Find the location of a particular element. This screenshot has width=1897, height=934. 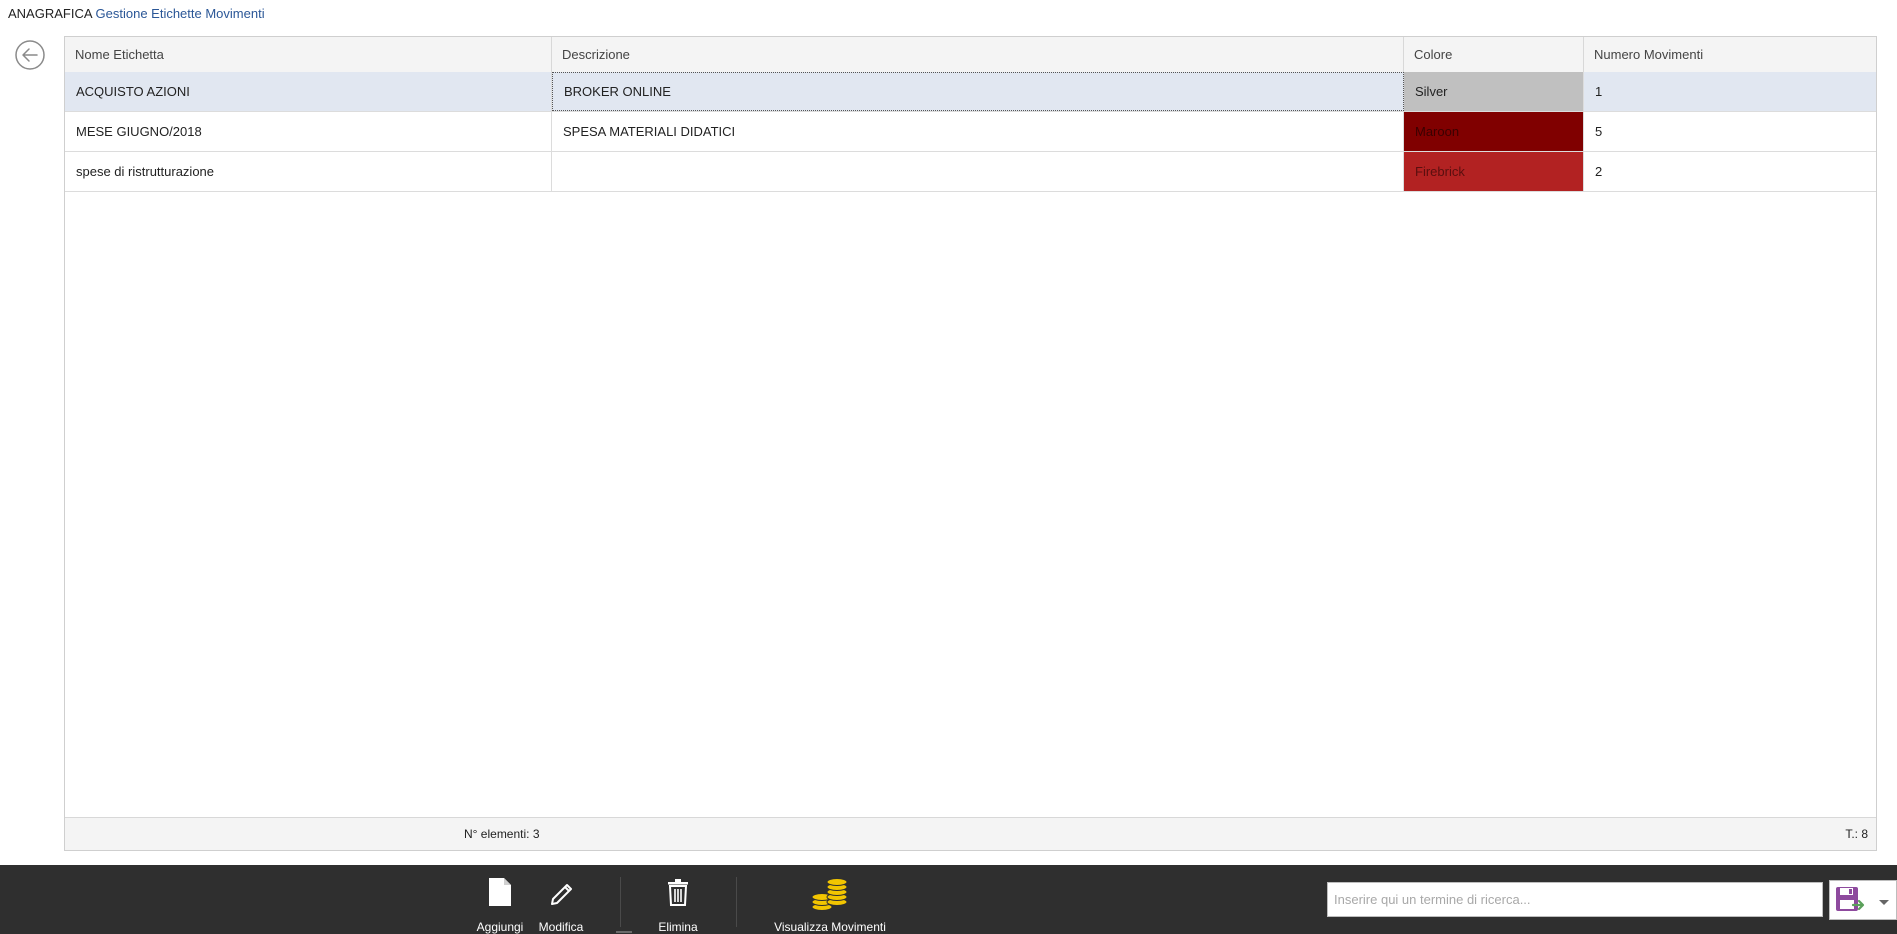

cell-description is located at coordinates (978, 171).